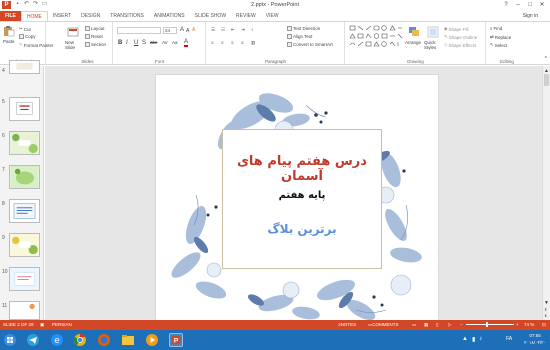 The height and width of the screenshot is (350, 550). What do you see at coordinates (413, 42) in the screenshot?
I see `arrange-button: Arrange` at bounding box center [413, 42].